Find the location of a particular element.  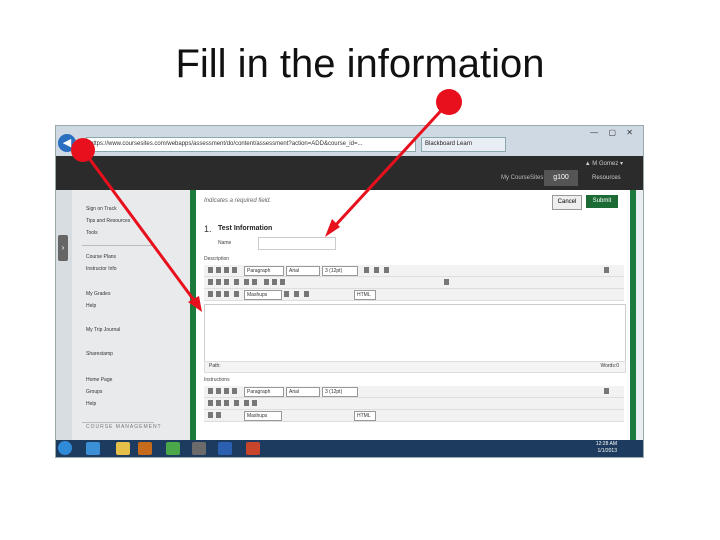

outlook-icon is located at coordinates (145, 448).